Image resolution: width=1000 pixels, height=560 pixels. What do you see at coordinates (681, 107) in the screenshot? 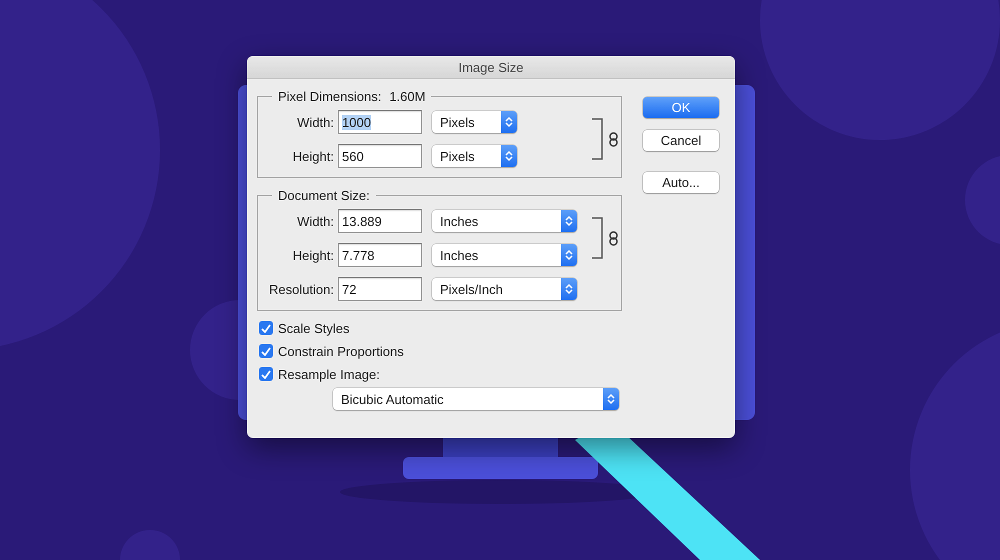
I see `ok-button: OK` at bounding box center [681, 107].